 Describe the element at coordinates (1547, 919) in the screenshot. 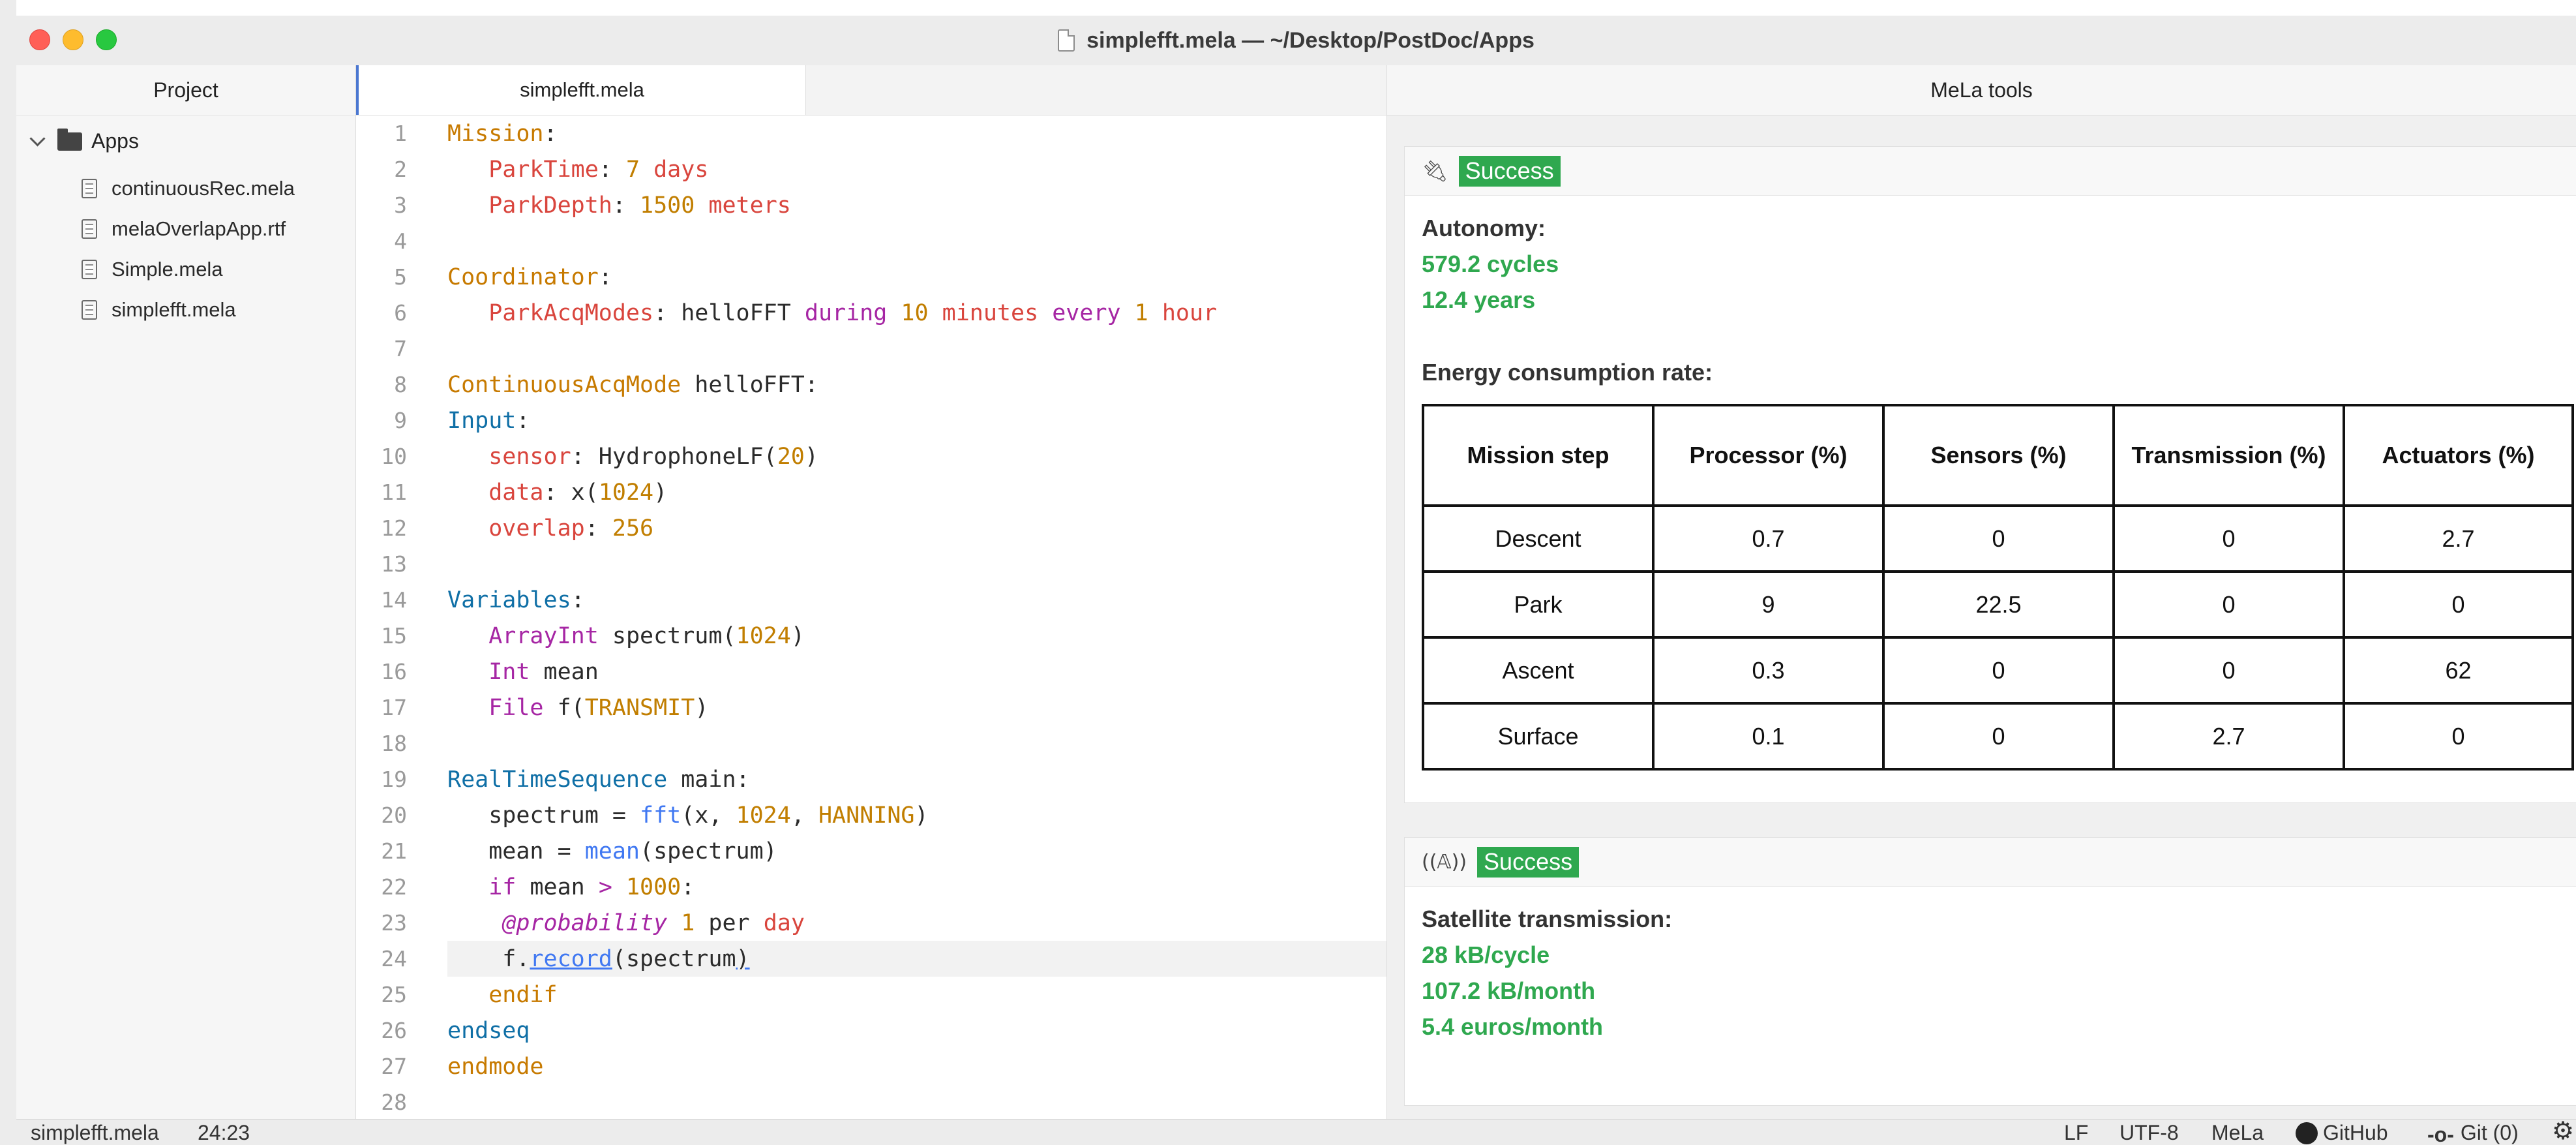

I see `satellite-label: Satellite transmission:` at that location.